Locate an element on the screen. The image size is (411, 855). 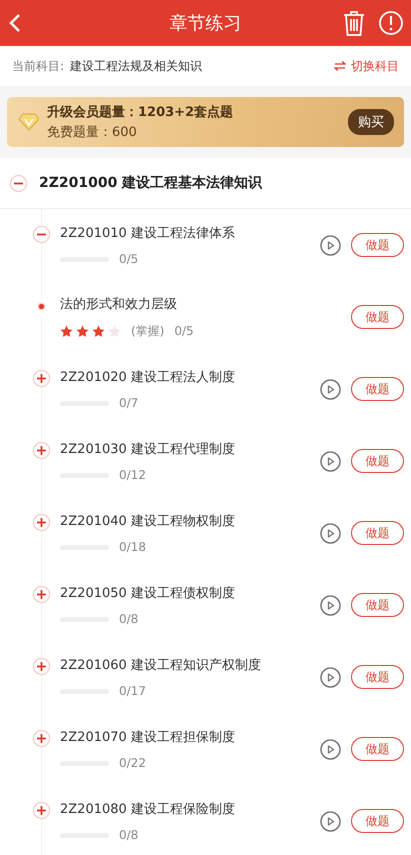
section-title: 2Z201030 建设工程代理制度 is located at coordinates (148, 449).